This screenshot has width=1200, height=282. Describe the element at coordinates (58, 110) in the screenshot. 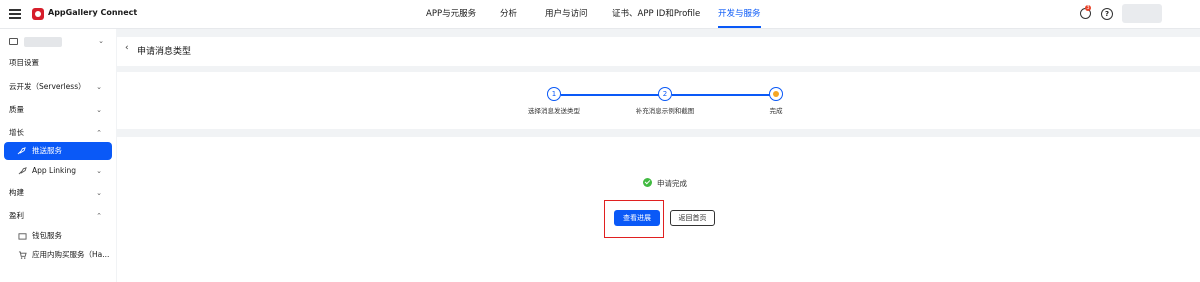

I see `sidebar-item-quality: 质量 ⌄` at that location.